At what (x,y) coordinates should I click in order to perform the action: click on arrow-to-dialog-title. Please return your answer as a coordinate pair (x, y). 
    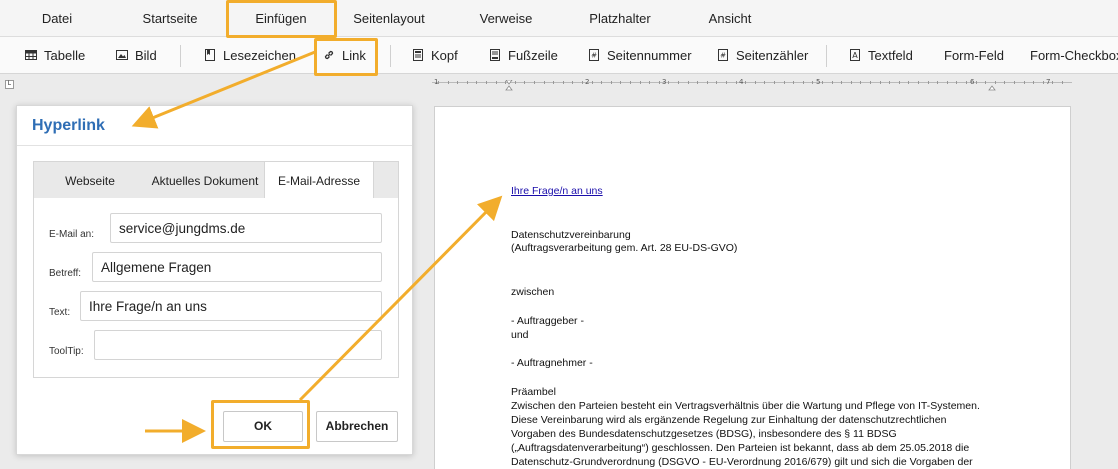
    Looking at the image, I should click on (223, 89).